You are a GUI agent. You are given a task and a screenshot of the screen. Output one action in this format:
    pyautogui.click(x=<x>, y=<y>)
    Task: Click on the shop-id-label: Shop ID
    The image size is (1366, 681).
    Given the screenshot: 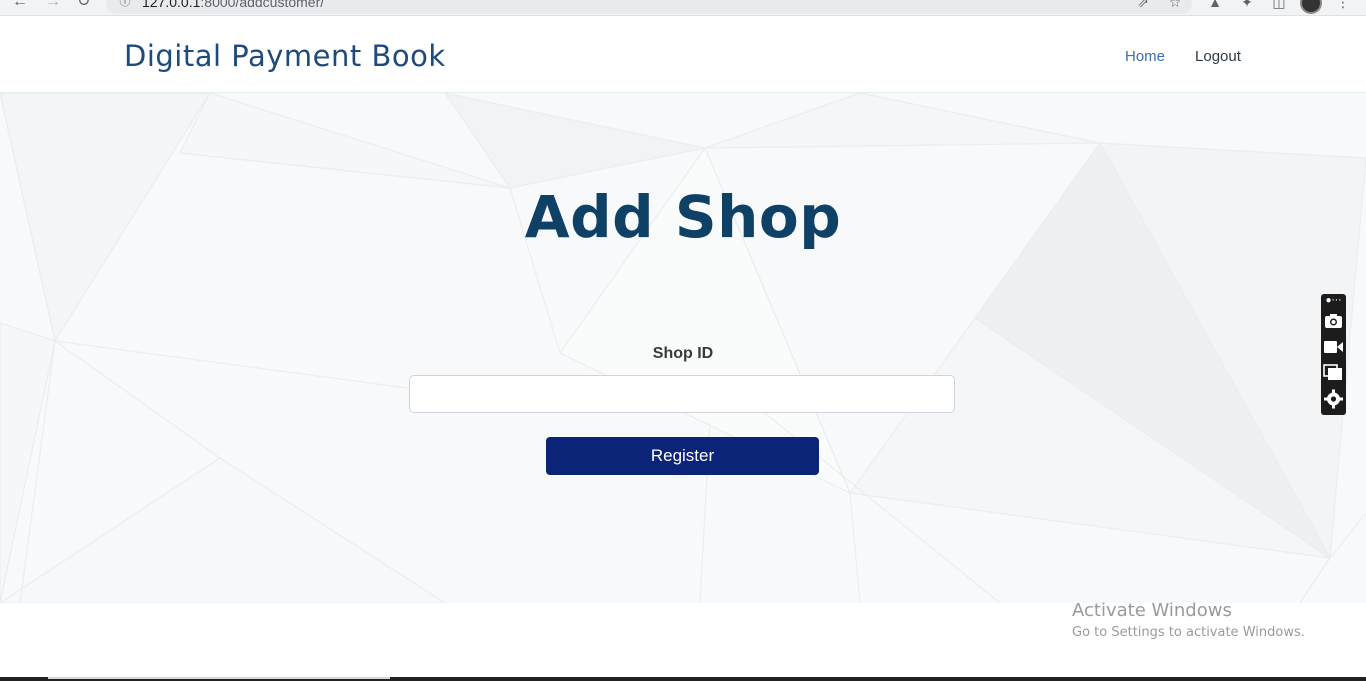 What is the action you would take?
    pyautogui.click(x=683, y=353)
    